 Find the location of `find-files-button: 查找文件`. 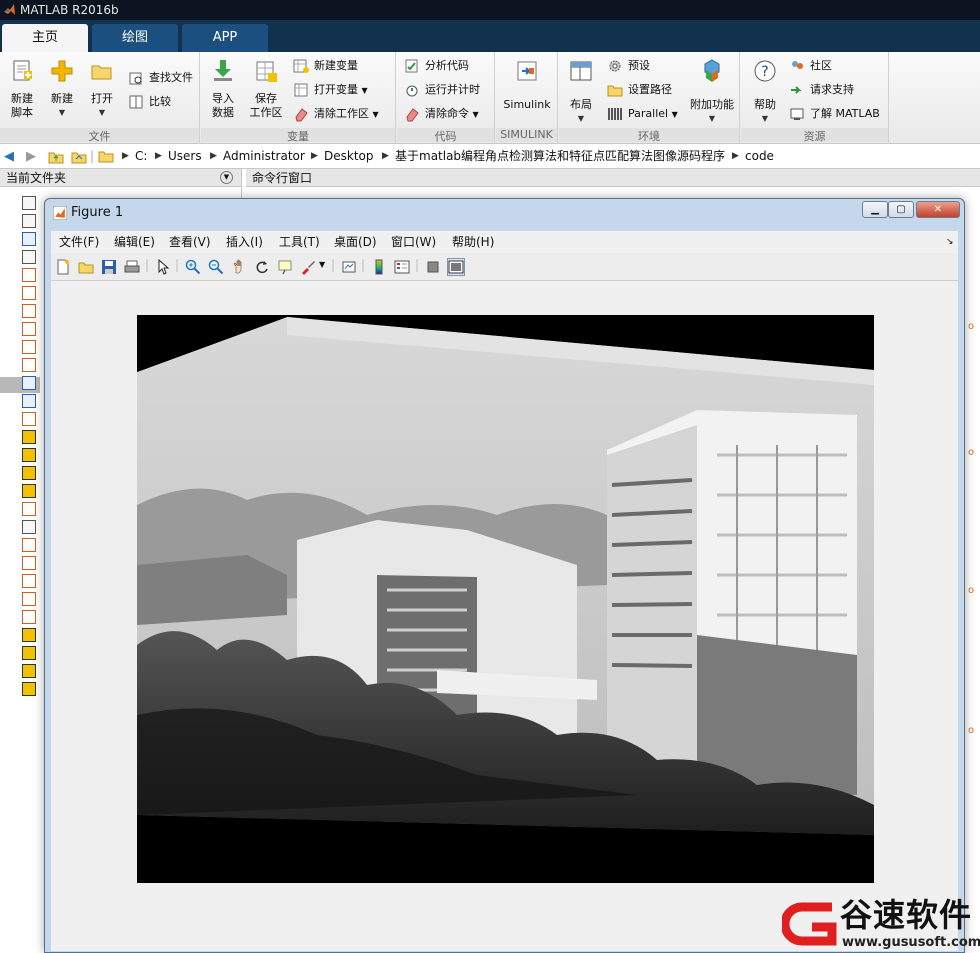

find-files-button: 查找文件 is located at coordinates (160, 78).